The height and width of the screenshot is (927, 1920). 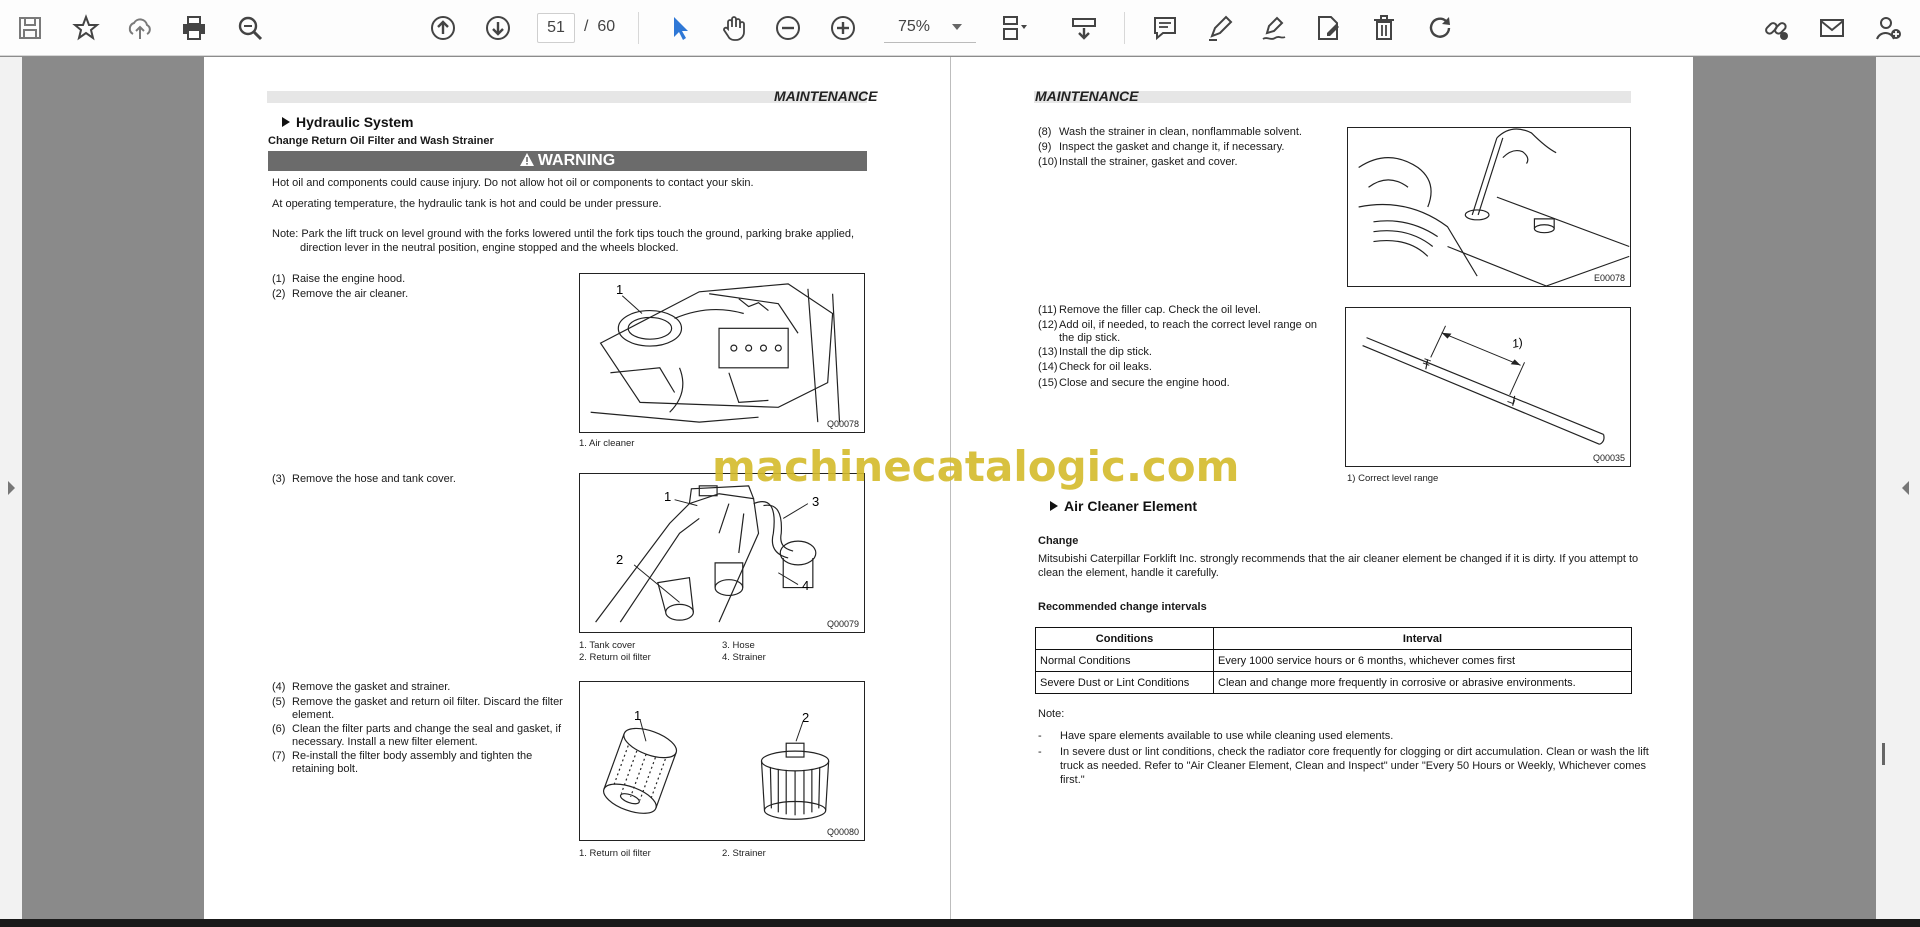 I want to click on step-number: (13), so click(x=1048, y=352).